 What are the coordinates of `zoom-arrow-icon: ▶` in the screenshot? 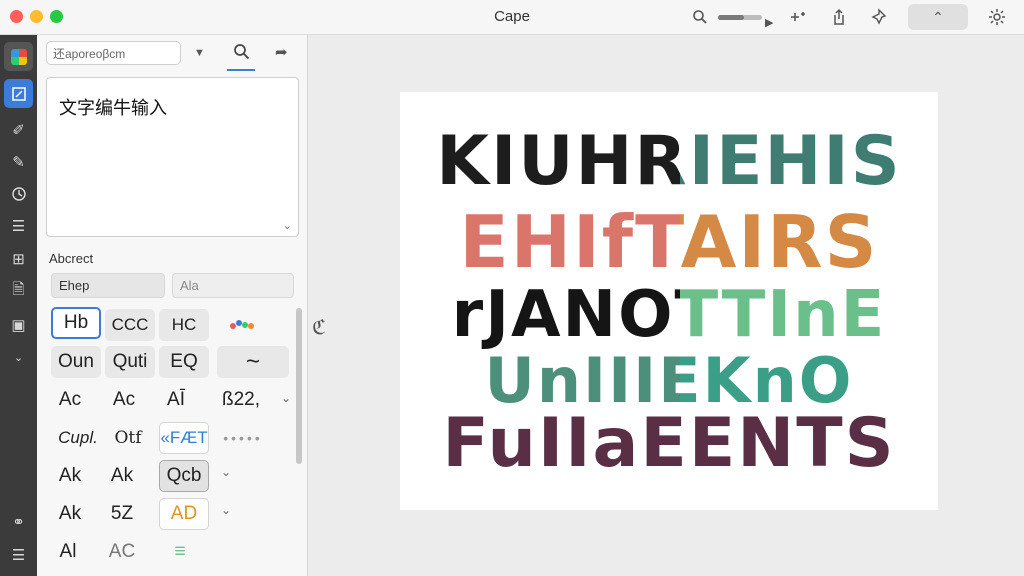 It's located at (769, 22).